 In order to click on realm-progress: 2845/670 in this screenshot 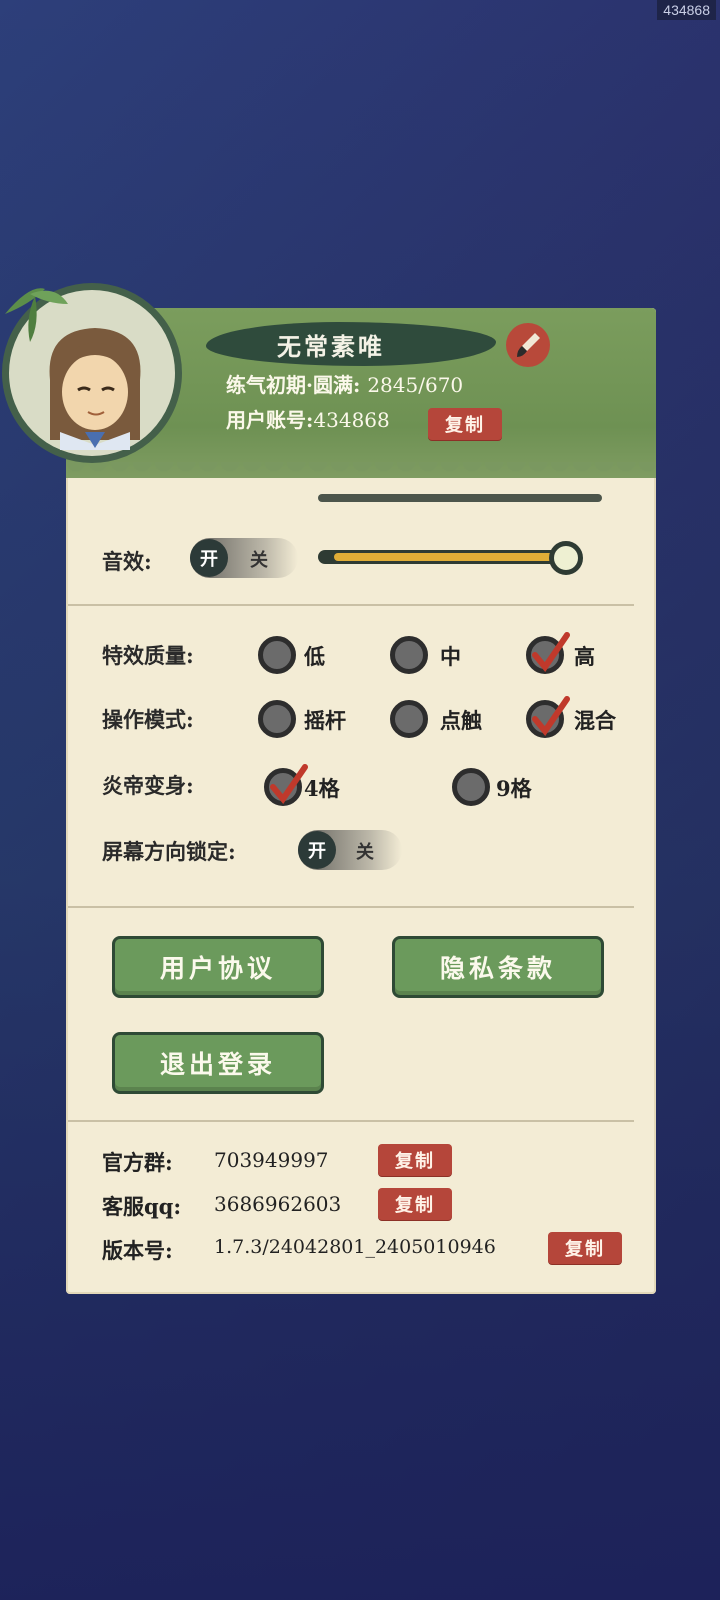, I will do `click(415, 385)`.